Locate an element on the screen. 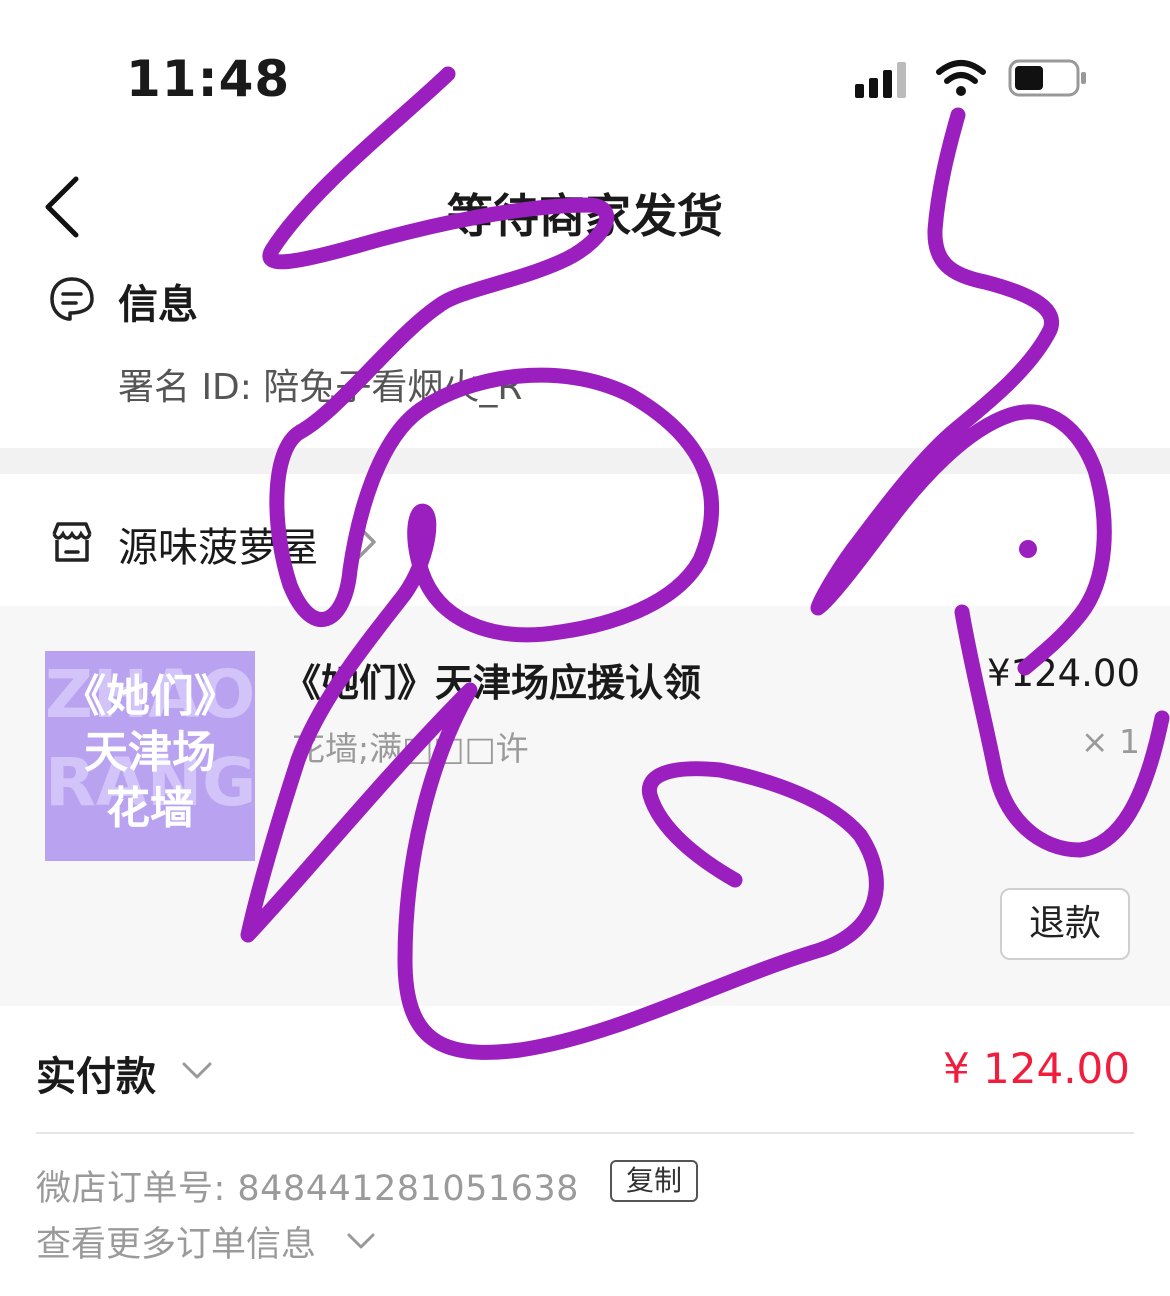 The width and height of the screenshot is (1170, 1296). thumbnail-line: 花墙 is located at coordinates (150, 808).